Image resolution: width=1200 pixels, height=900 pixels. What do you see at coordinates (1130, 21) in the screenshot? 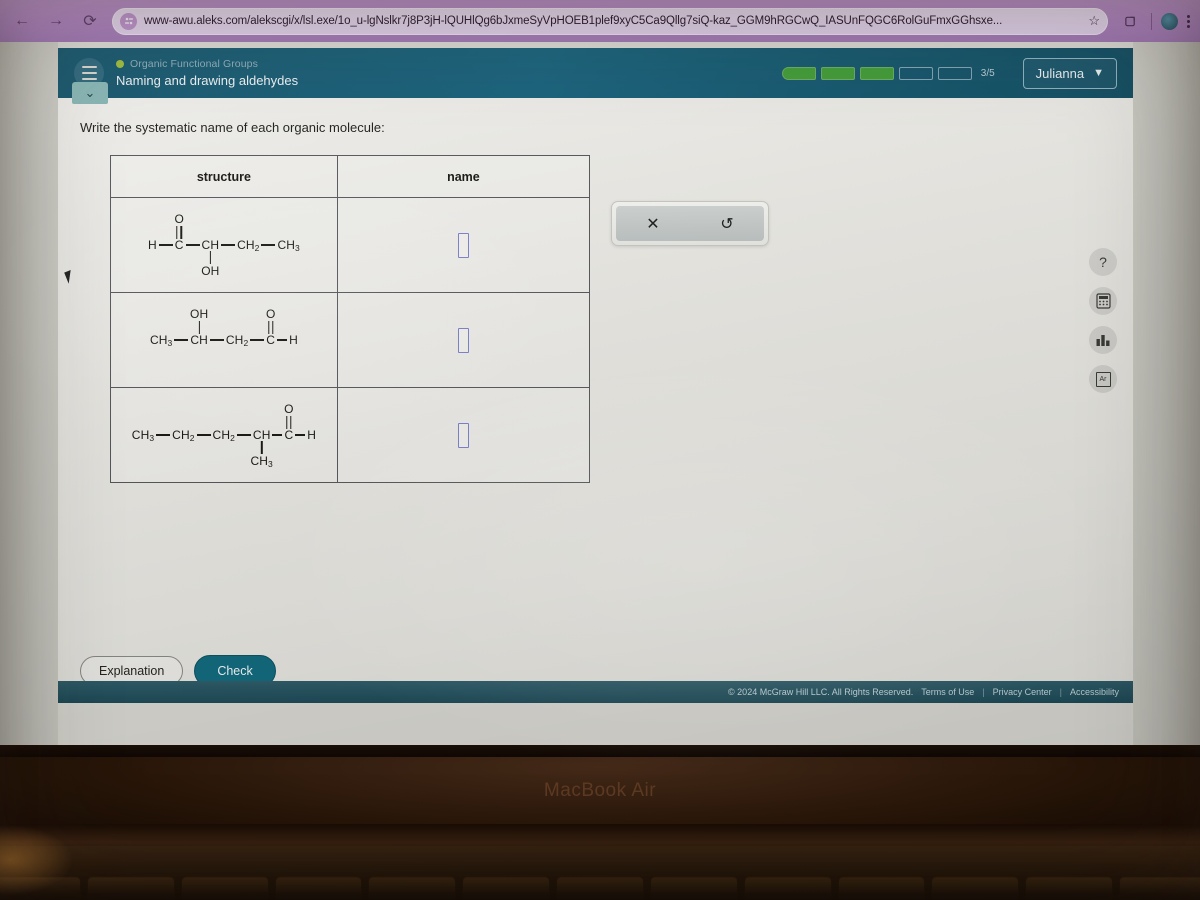
I see `tab-copy-icon` at bounding box center [1130, 21].